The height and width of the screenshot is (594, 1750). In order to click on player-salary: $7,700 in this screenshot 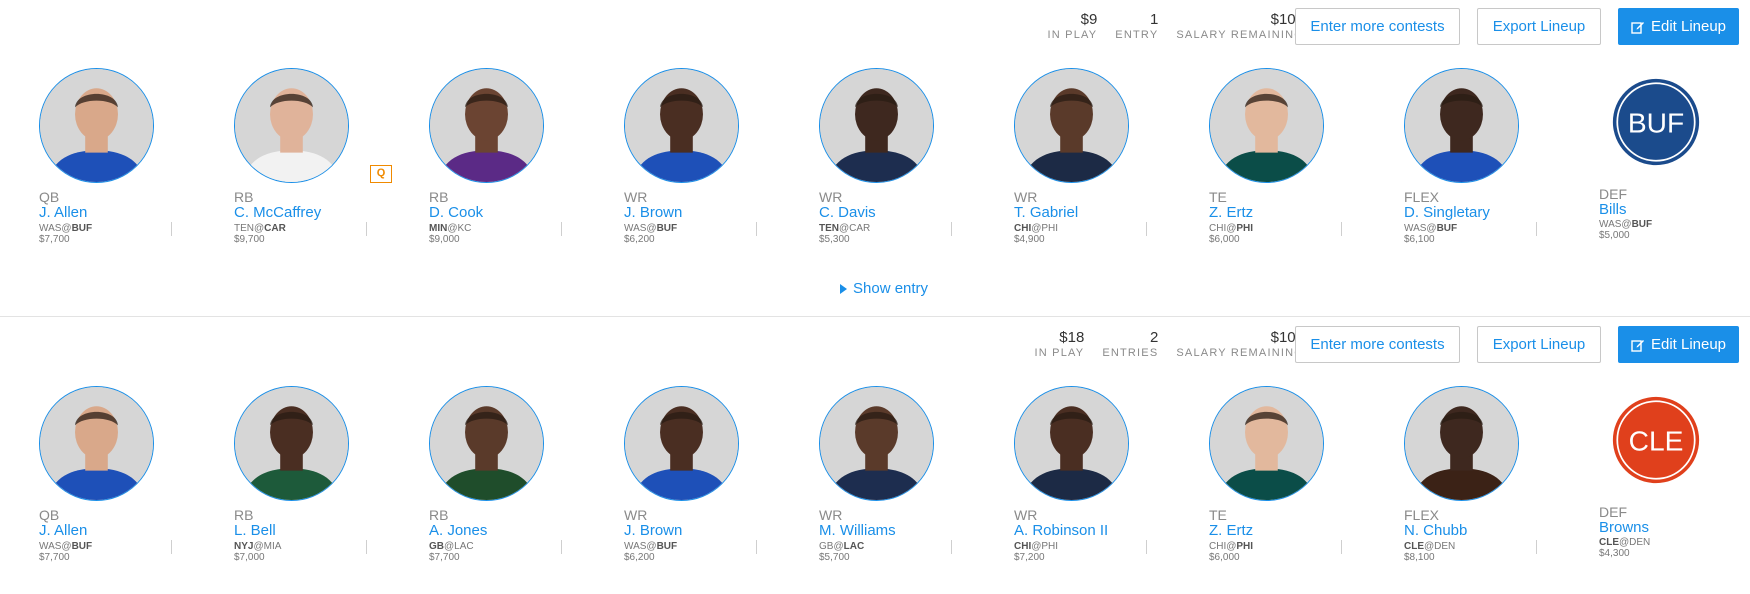, I will do `click(54, 239)`.